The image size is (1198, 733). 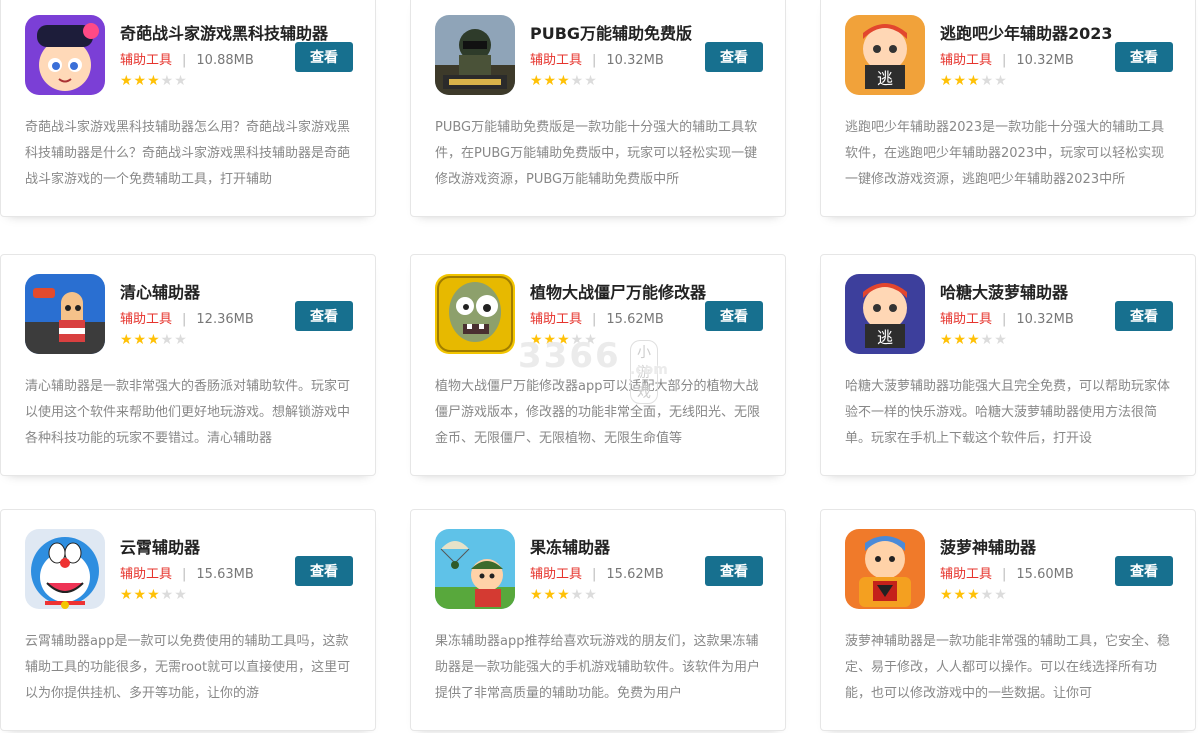 What do you see at coordinates (225, 60) in the screenshot?
I see `app-size: 10.88MB` at bounding box center [225, 60].